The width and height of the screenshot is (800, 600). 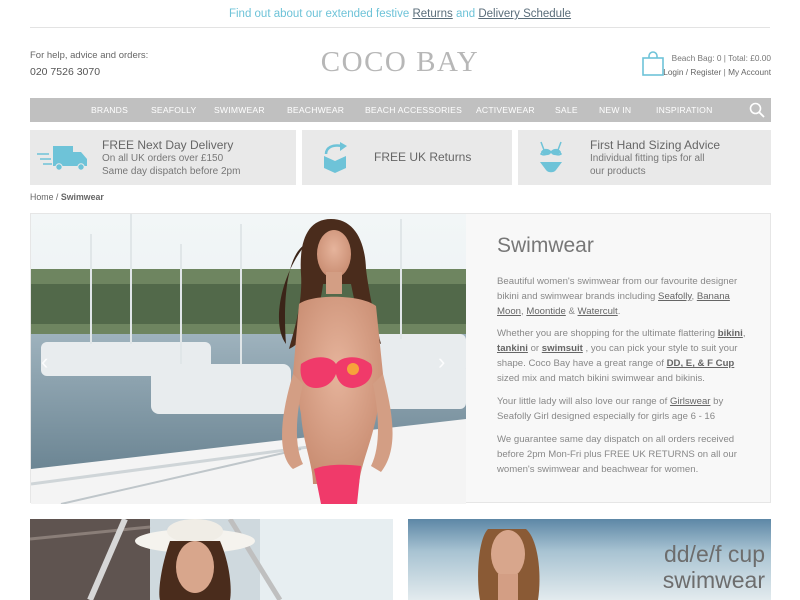 I want to click on bag-summary: Beach Bag: 0 | Total: £0.00, so click(x=717, y=58).